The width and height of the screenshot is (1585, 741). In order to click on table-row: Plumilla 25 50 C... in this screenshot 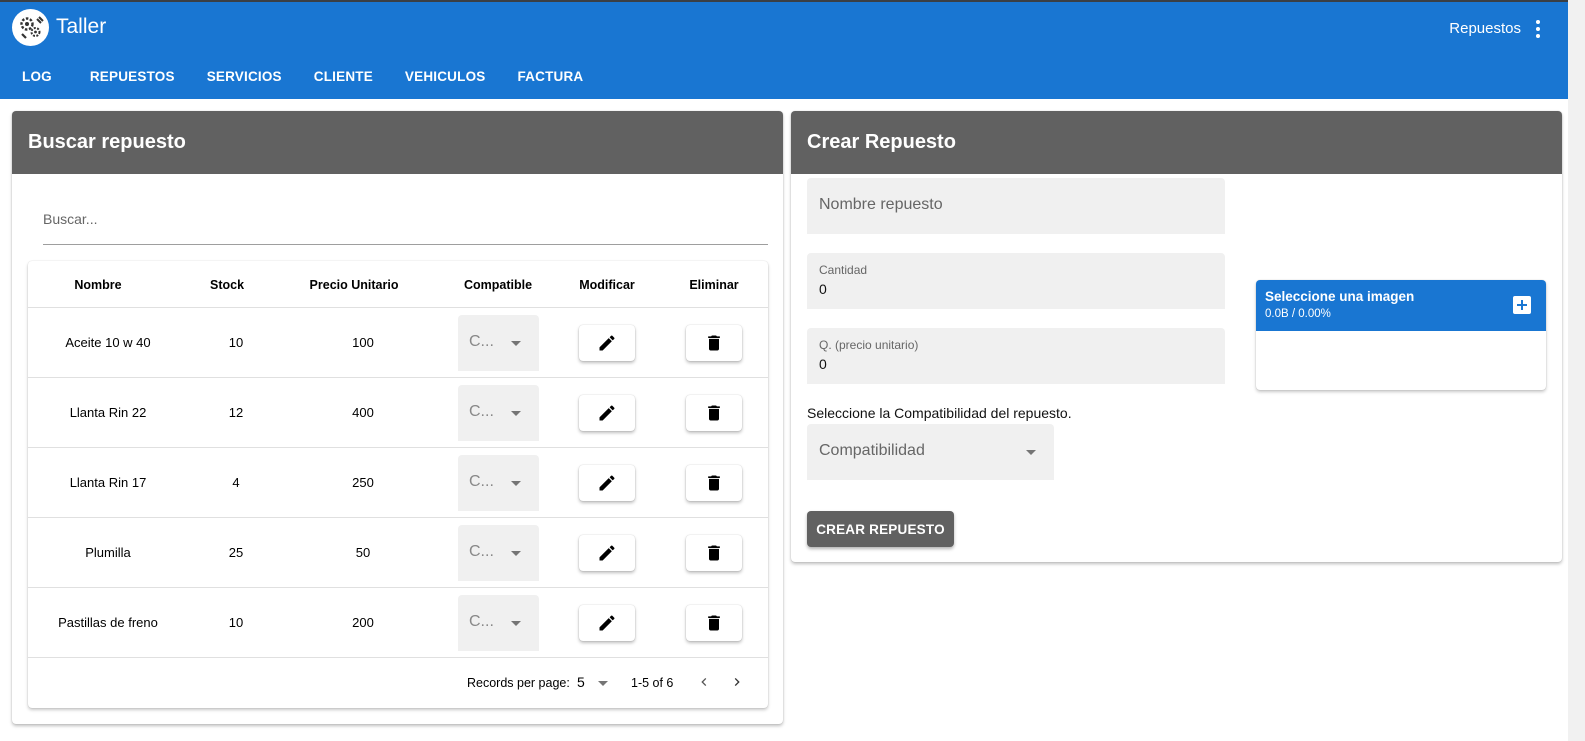, I will do `click(398, 553)`.